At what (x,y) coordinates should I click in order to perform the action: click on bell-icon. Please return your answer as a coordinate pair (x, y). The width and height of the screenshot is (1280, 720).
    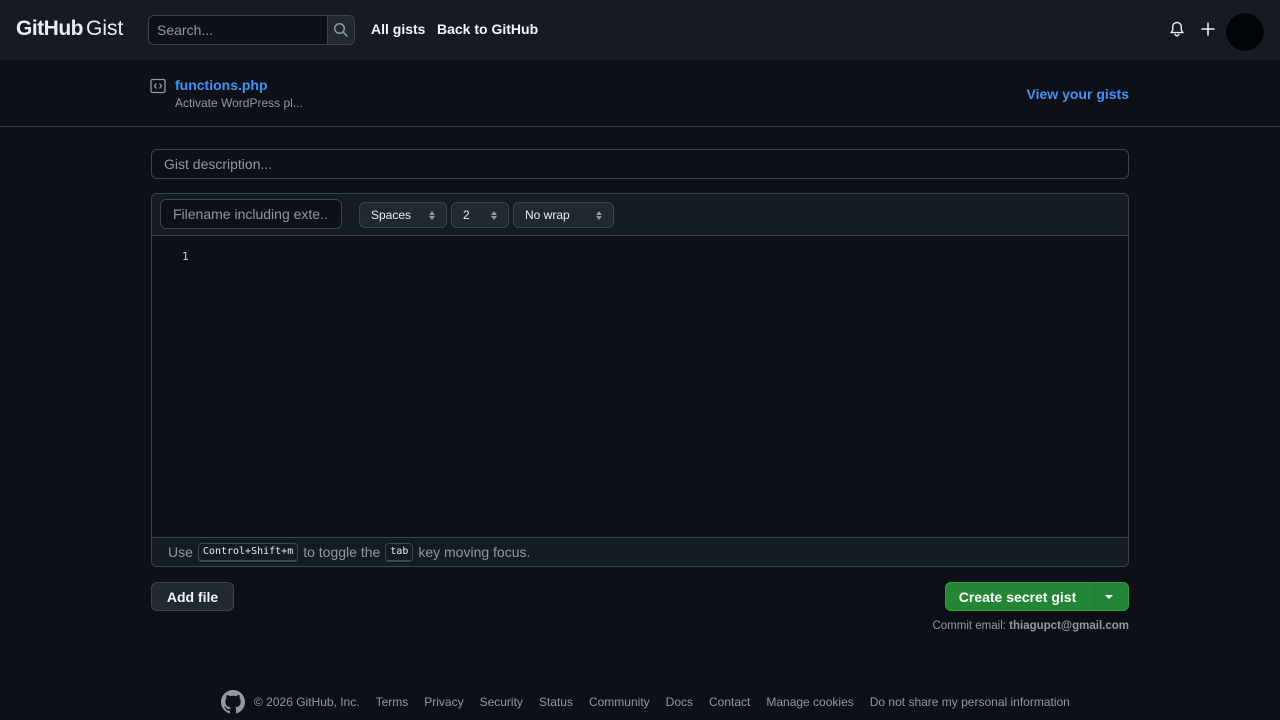
    Looking at the image, I should click on (1177, 29).